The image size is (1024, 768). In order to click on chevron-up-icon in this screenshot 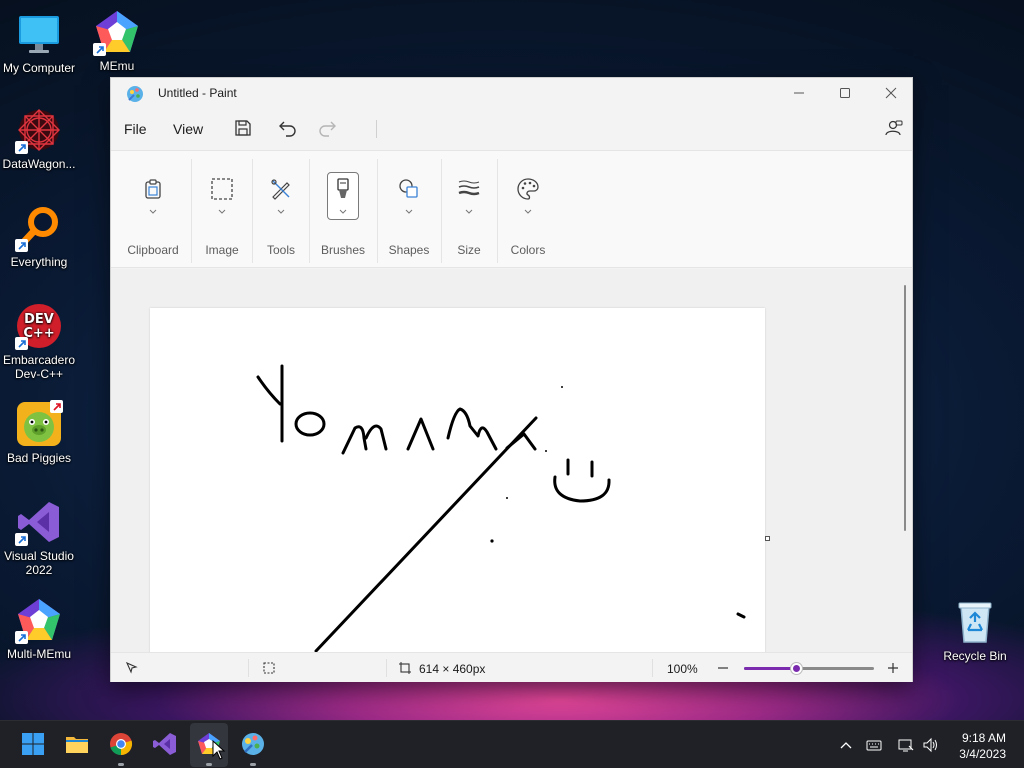, I will do `click(846, 745)`.